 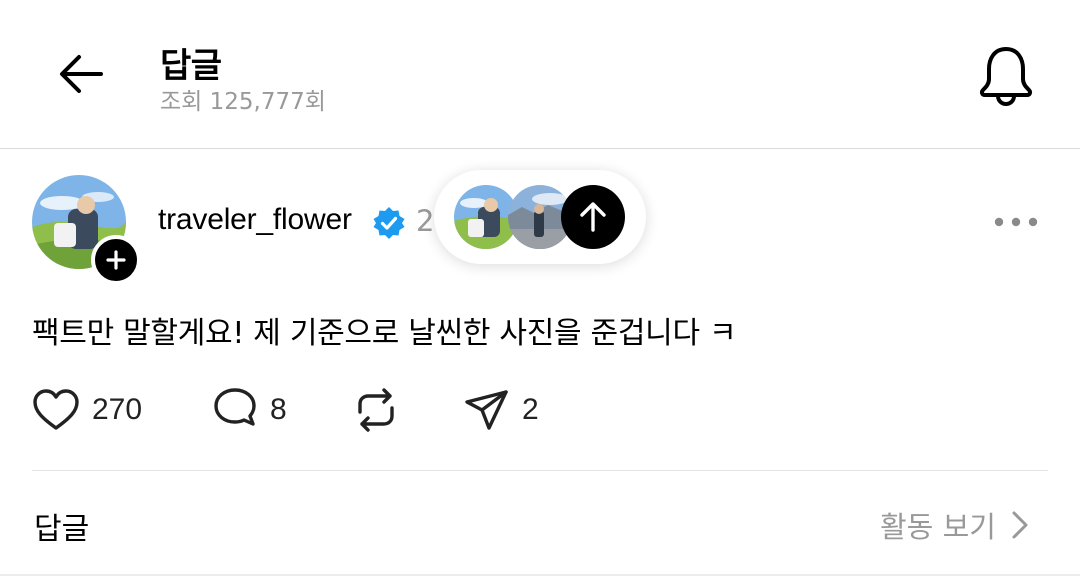 I want to click on notification-button, so click(x=1006, y=76).